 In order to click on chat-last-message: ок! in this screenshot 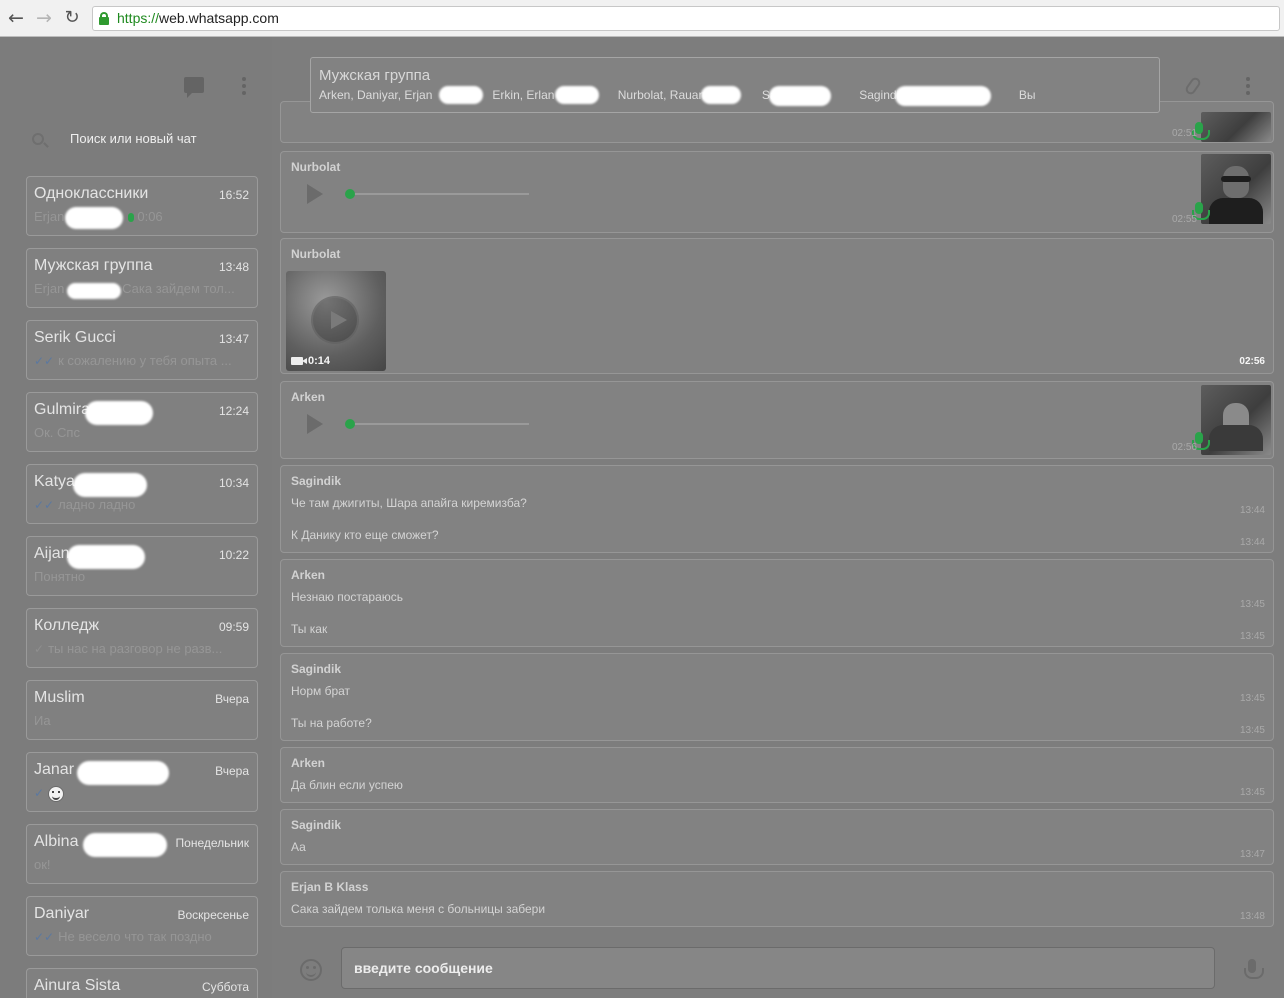, I will do `click(42, 864)`.